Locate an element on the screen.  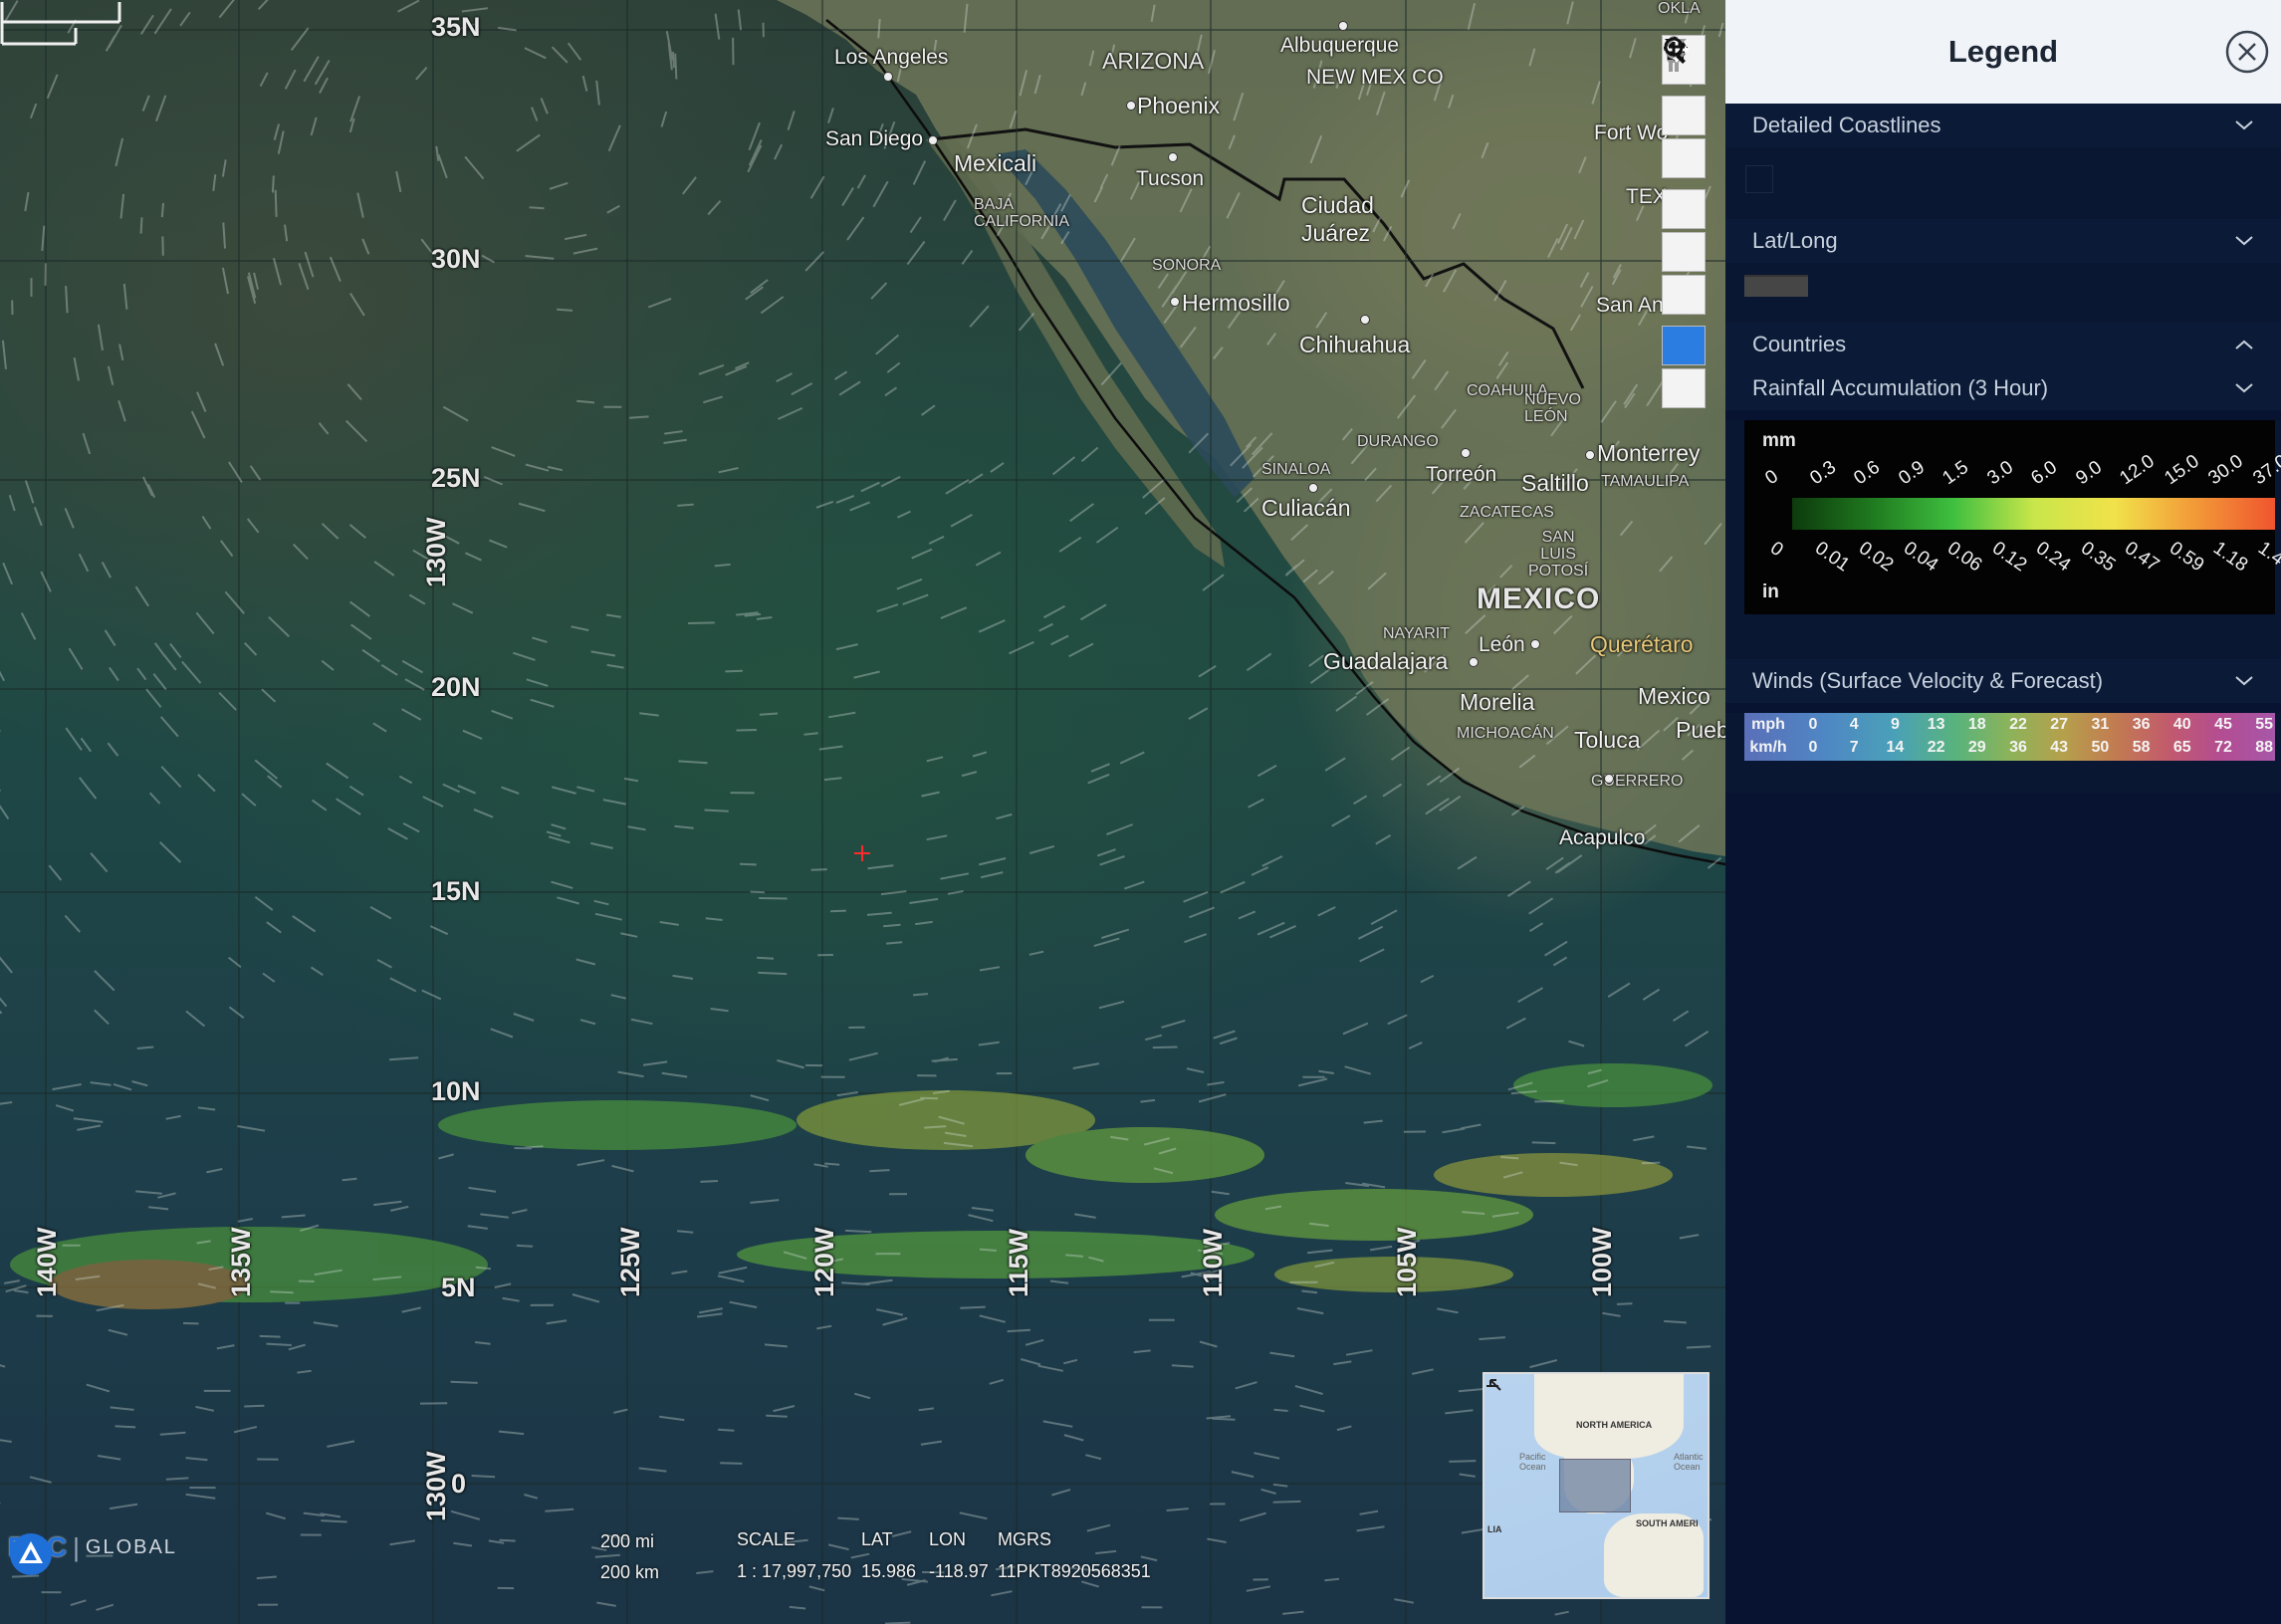
home-button is located at coordinates (1684, 133).